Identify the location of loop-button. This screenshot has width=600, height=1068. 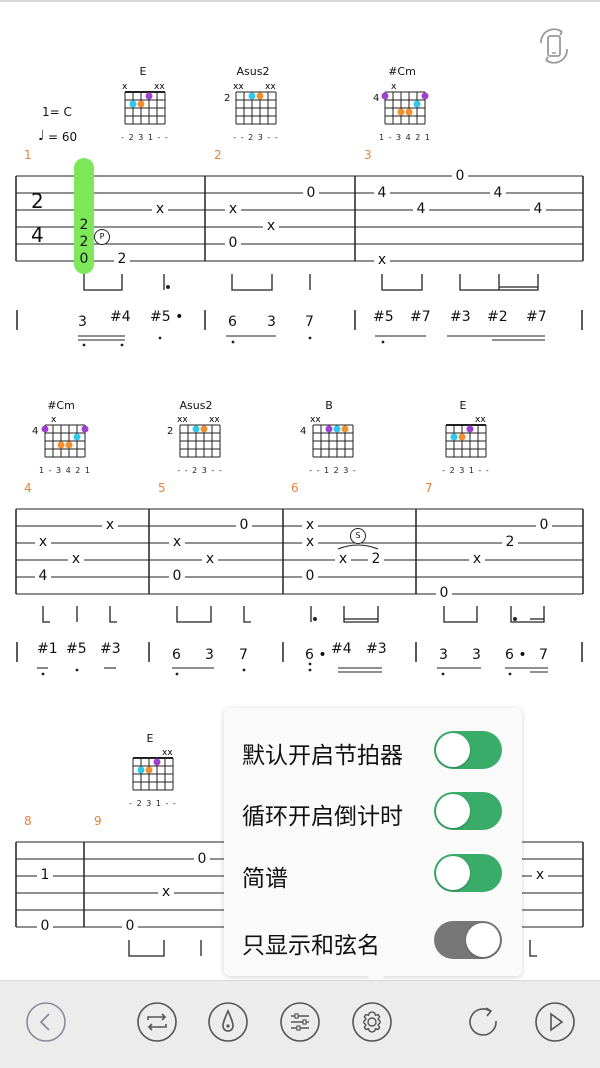
(157, 1022).